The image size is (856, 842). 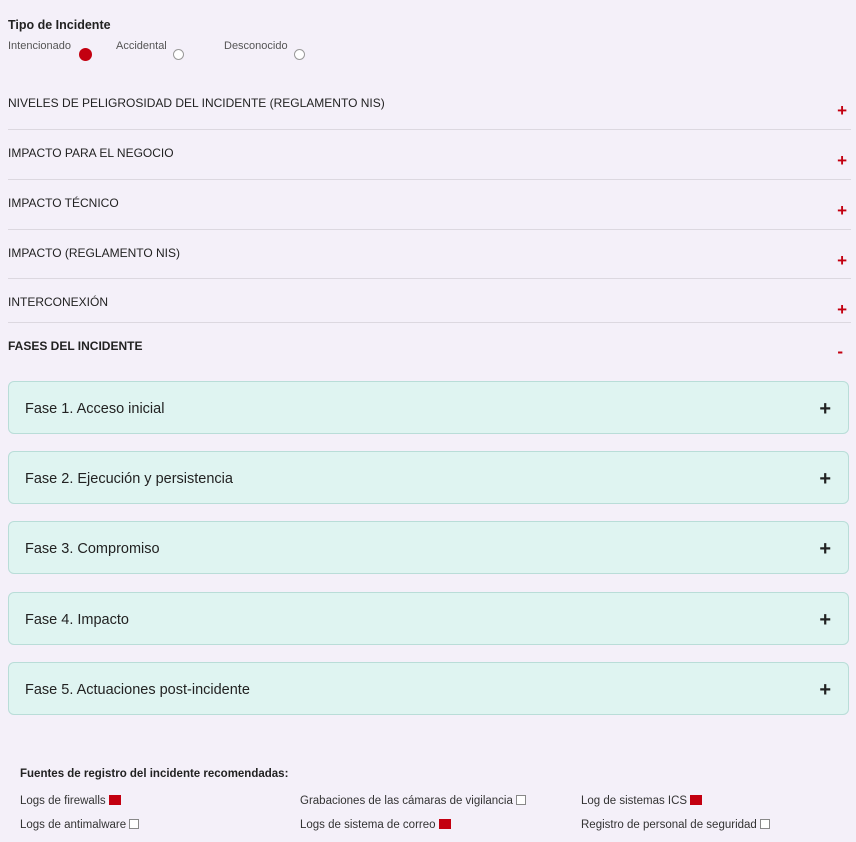 I want to click on source-item: Logs de sistema de correo, so click(x=375, y=825).